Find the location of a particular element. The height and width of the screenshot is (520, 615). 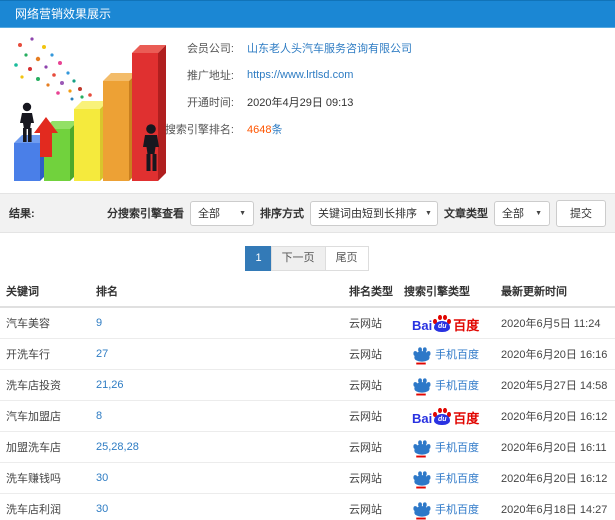

rank-count-suffix: 条 is located at coordinates (277, 129).